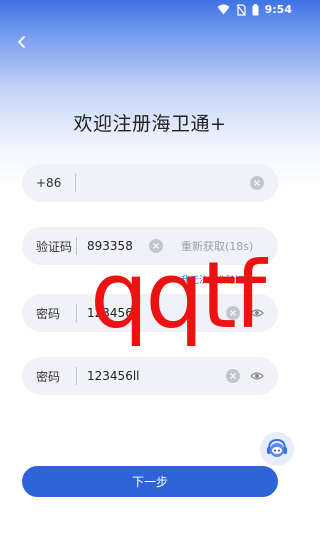 The width and height of the screenshot is (320, 533). I want to click on code-field: 验证码 893358 重新获取(18s), so click(150, 246).